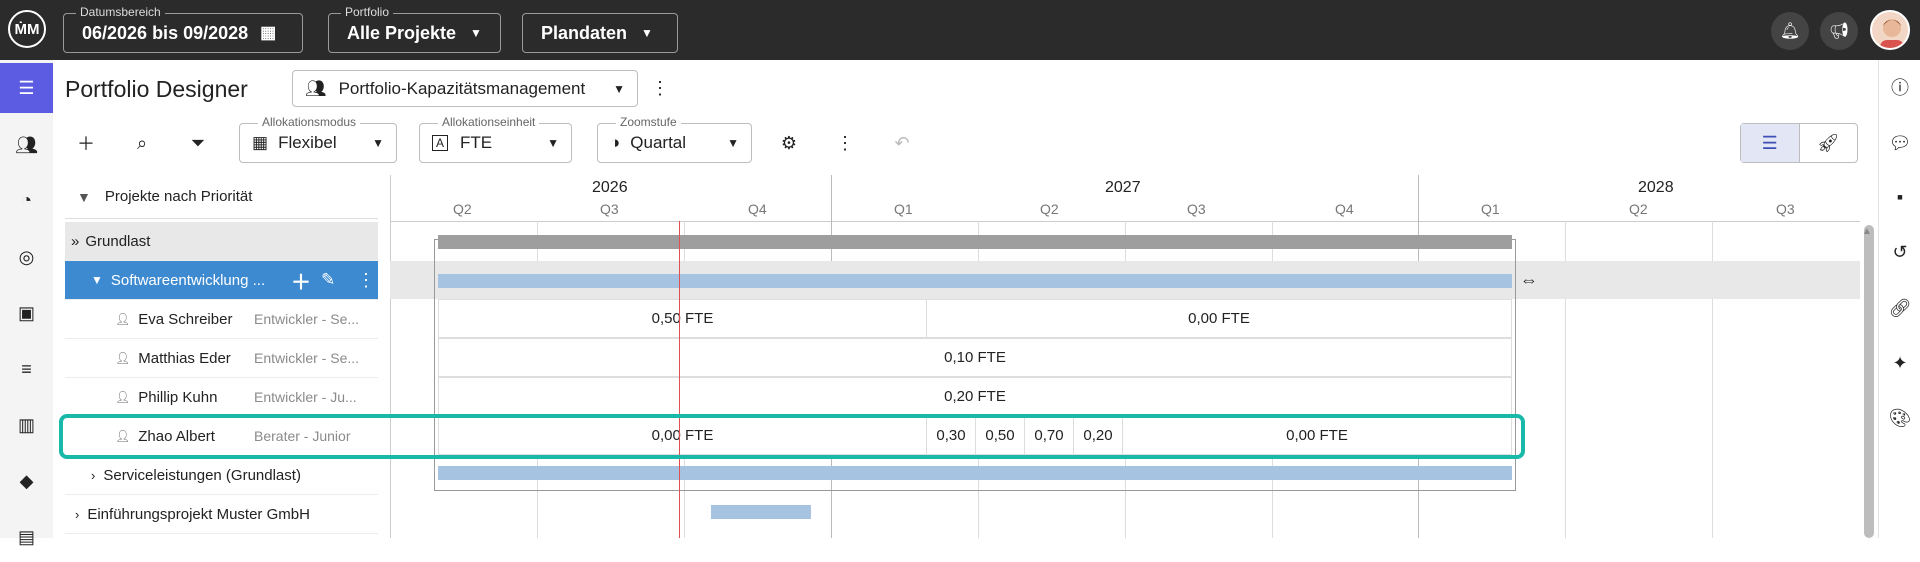  I want to click on project-row: › Einführungsprojekt Muster GmbH, so click(221, 514).